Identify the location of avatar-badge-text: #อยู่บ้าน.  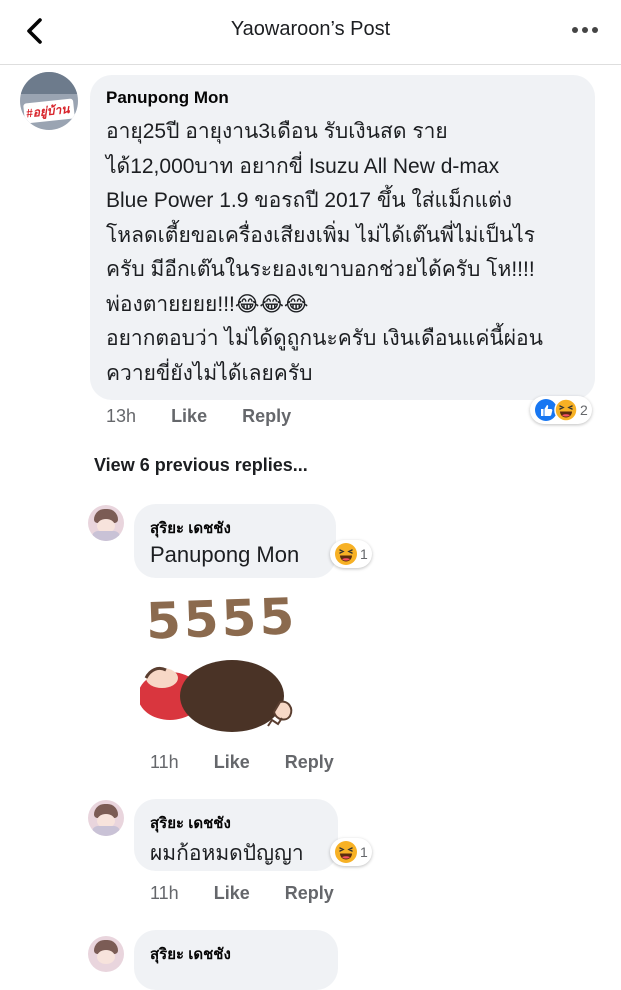
(48, 111).